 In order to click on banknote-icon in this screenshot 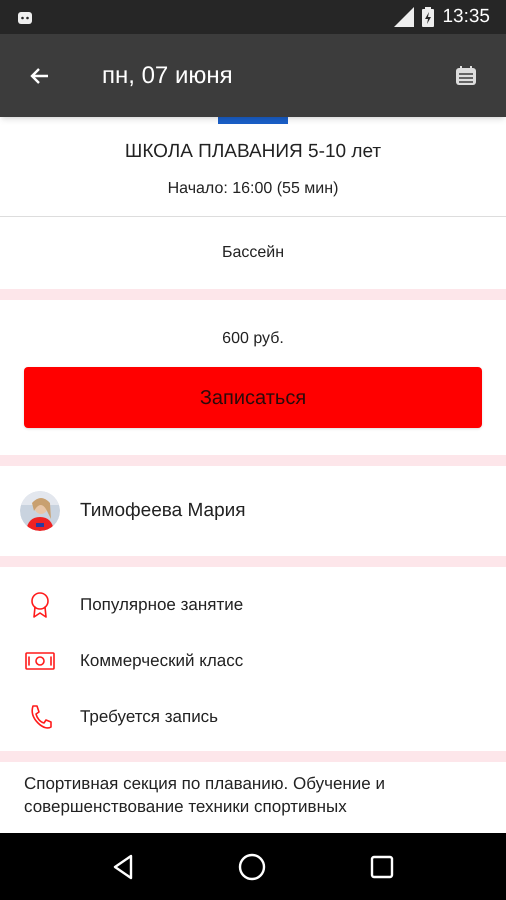, I will do `click(40, 661)`.